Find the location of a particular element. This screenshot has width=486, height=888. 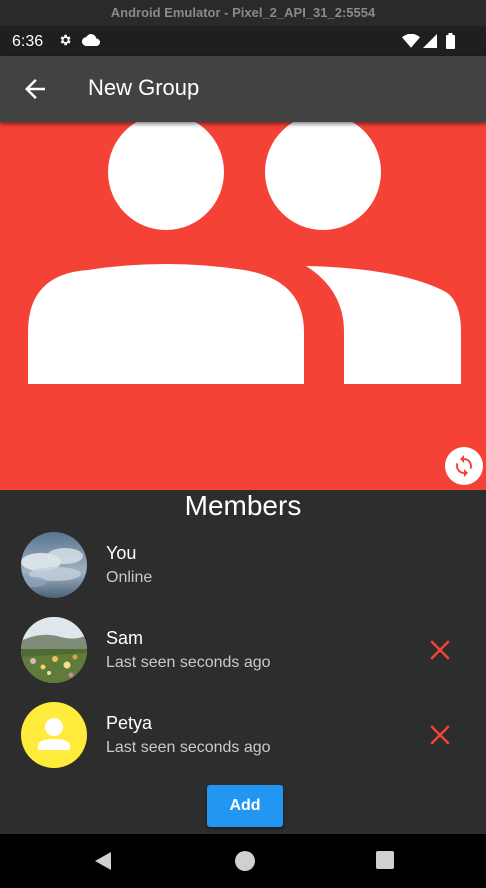

refresh-button is located at coordinates (464, 466).